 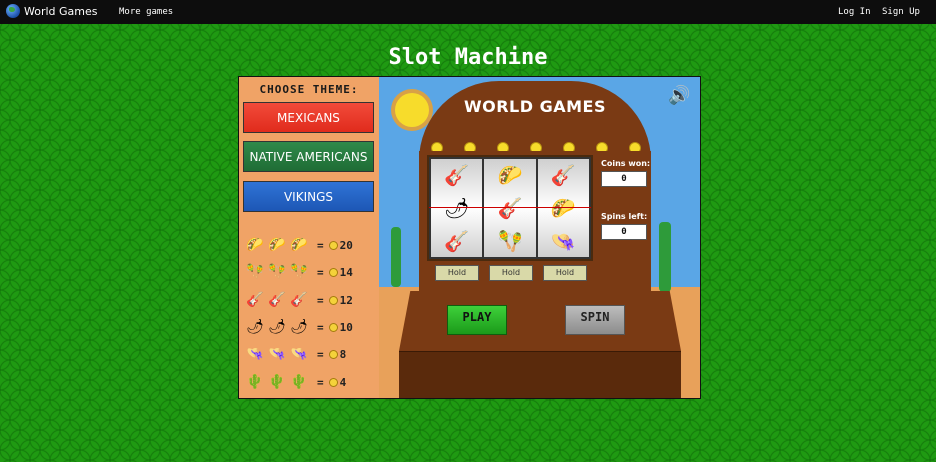 I want to click on machine-counter, so click(x=540, y=321).